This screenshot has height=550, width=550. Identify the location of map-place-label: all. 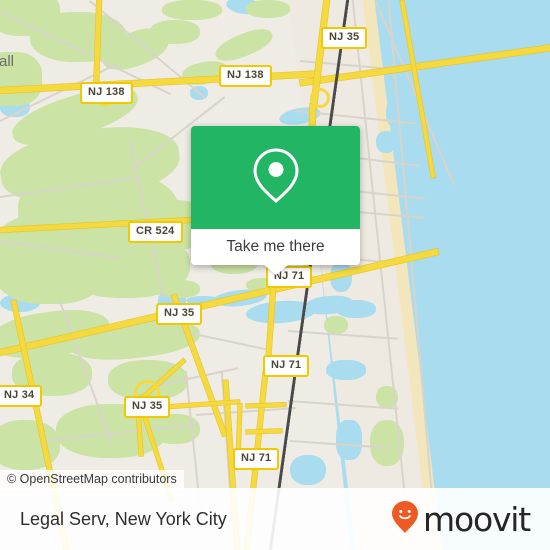
(7, 61).